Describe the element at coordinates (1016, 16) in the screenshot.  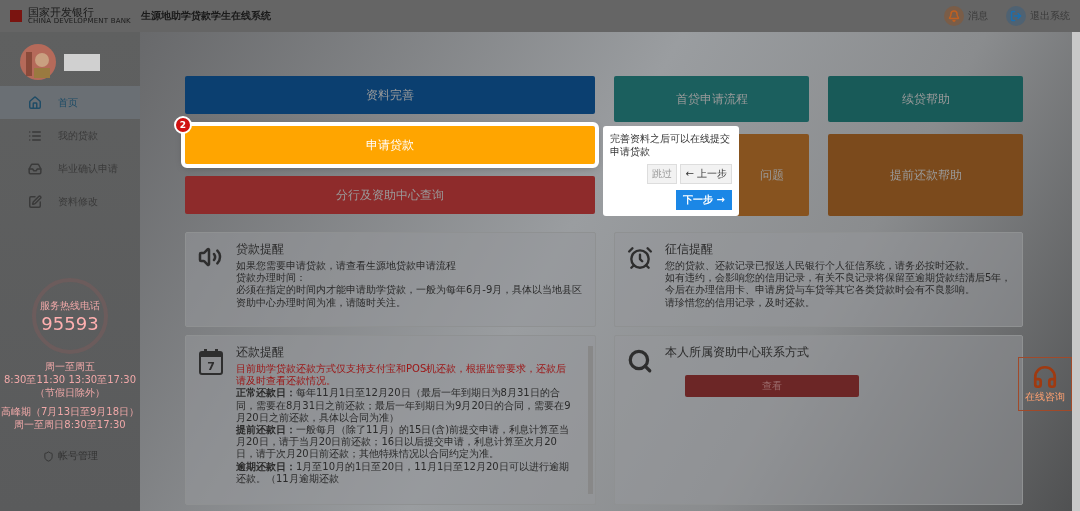
I see `logout-icon` at that location.